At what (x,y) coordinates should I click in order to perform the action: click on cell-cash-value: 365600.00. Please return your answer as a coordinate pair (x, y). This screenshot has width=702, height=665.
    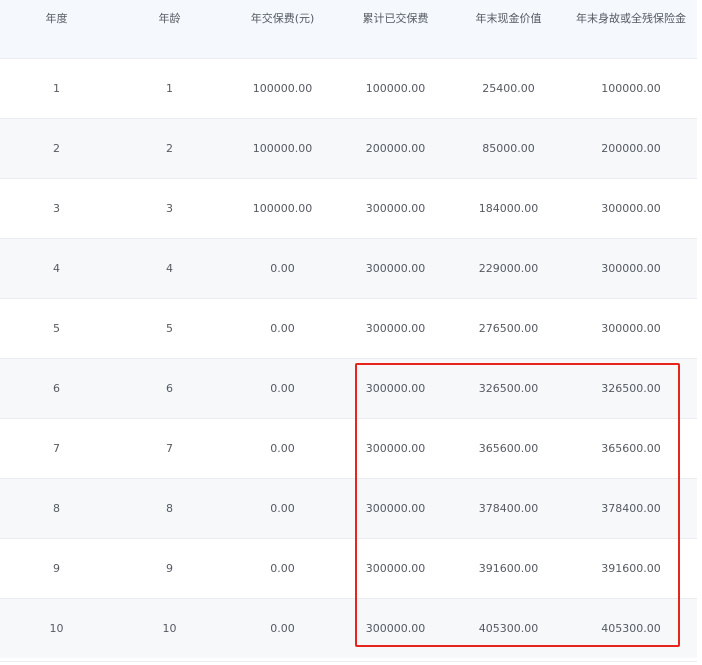
    Looking at the image, I should click on (508, 448).